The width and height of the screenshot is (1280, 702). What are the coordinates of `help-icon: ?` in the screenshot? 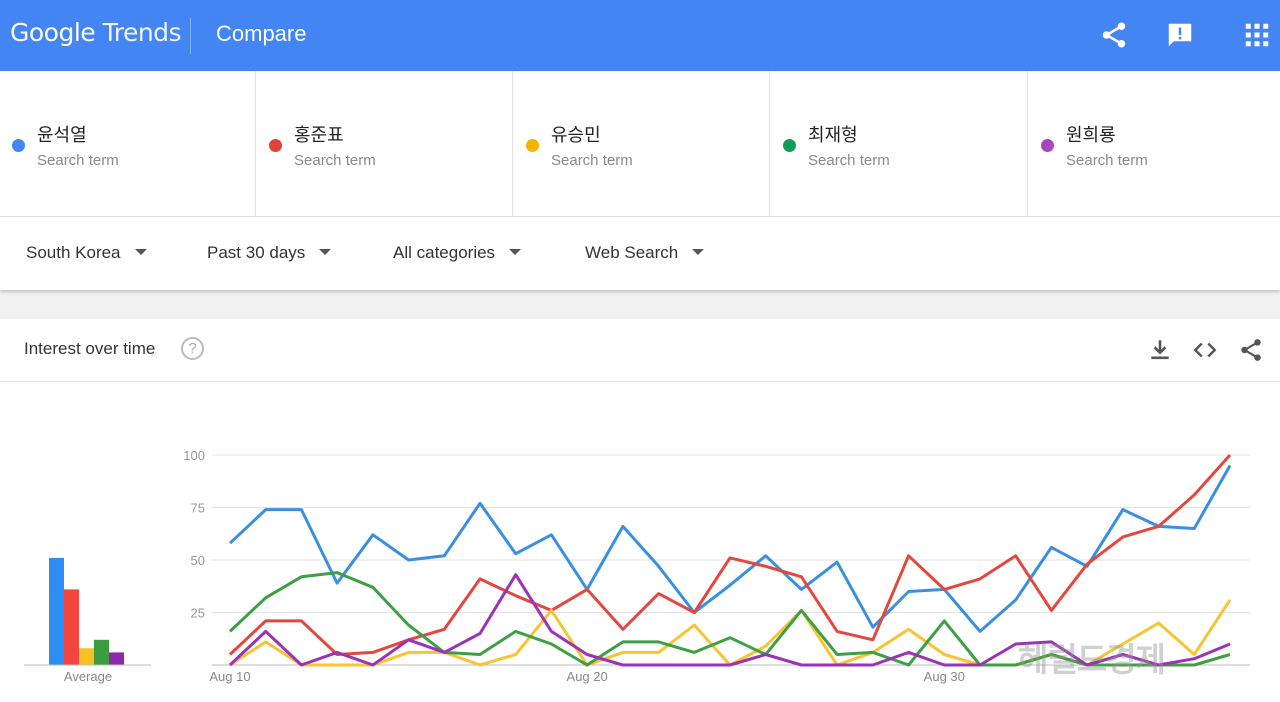 It's located at (192, 348).